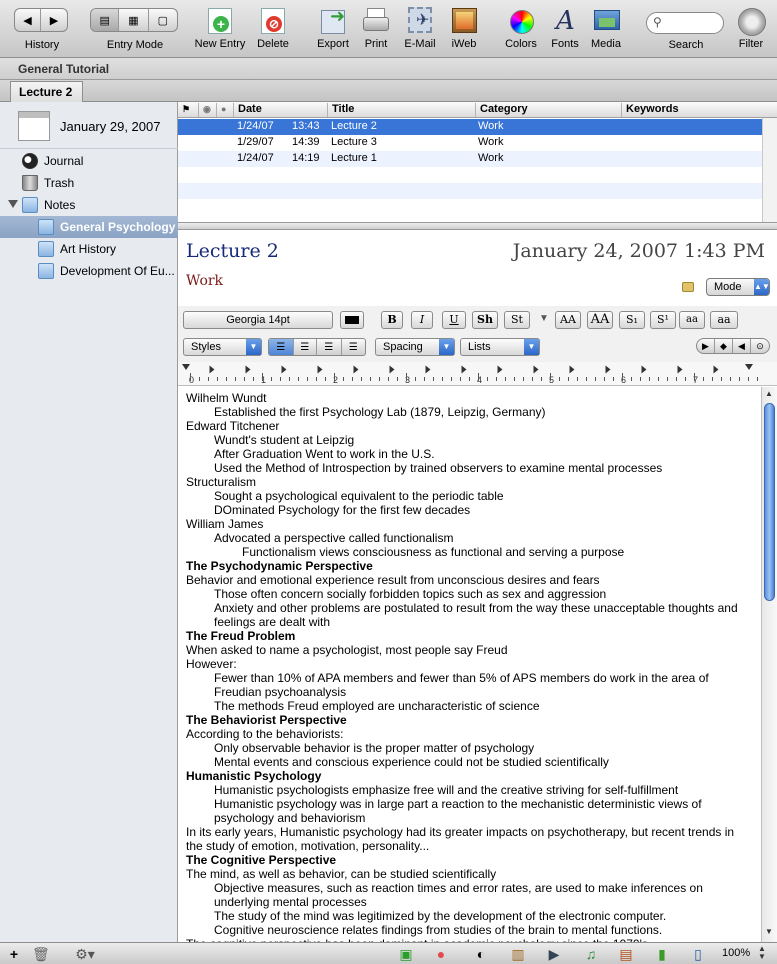  Describe the element at coordinates (769, 170) in the screenshot. I see `list-scrollbar` at that location.